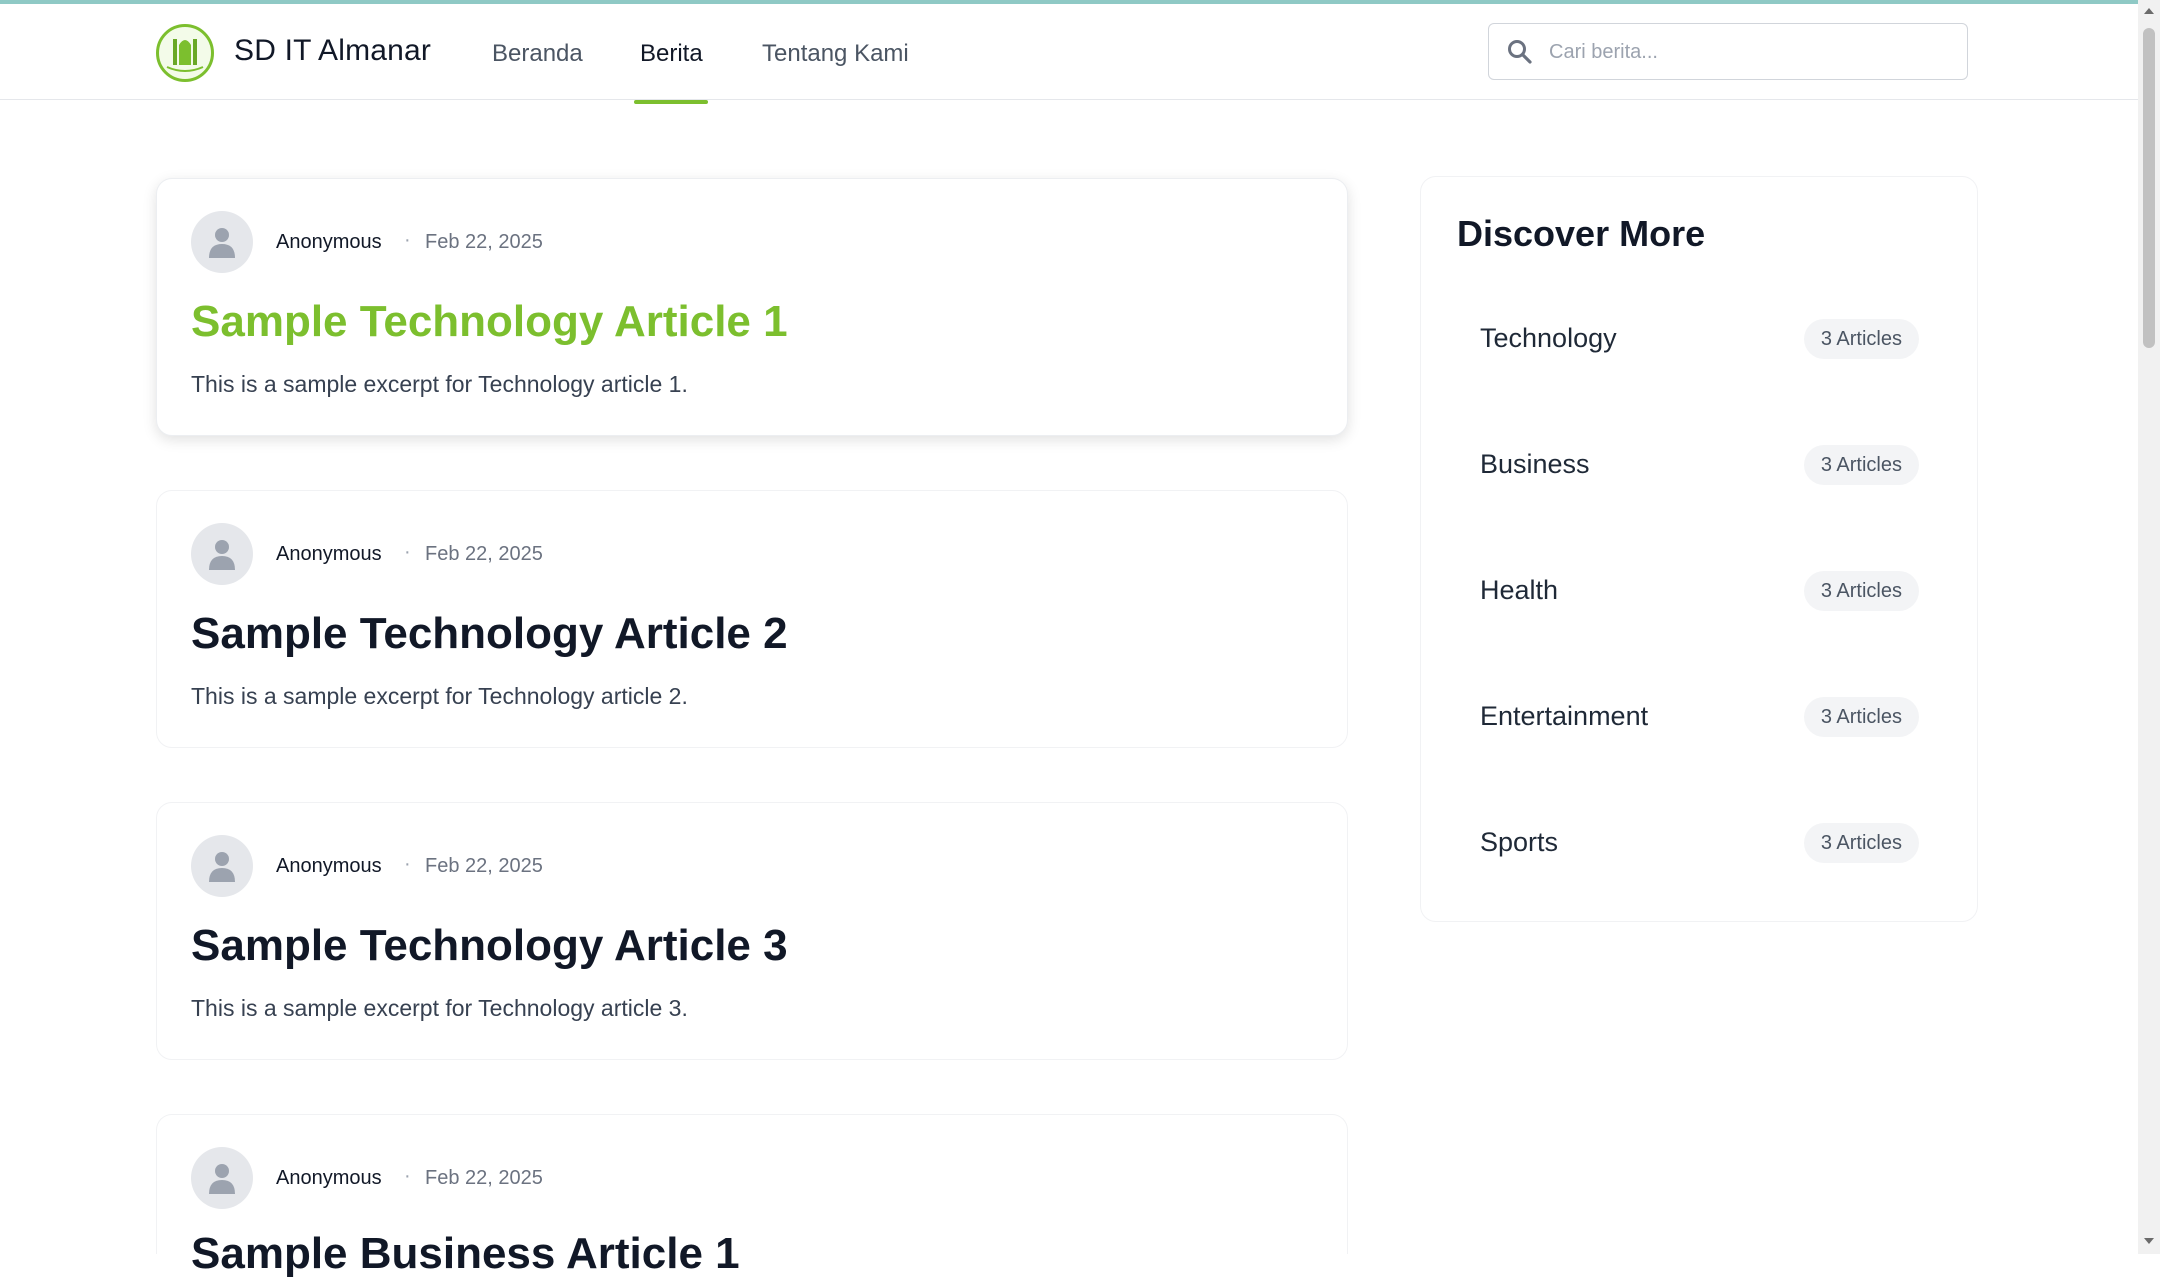 The image size is (2160, 1279). Describe the element at coordinates (1700, 842) in the screenshot. I see `category-item-sports: Sports 3 Articles` at that location.